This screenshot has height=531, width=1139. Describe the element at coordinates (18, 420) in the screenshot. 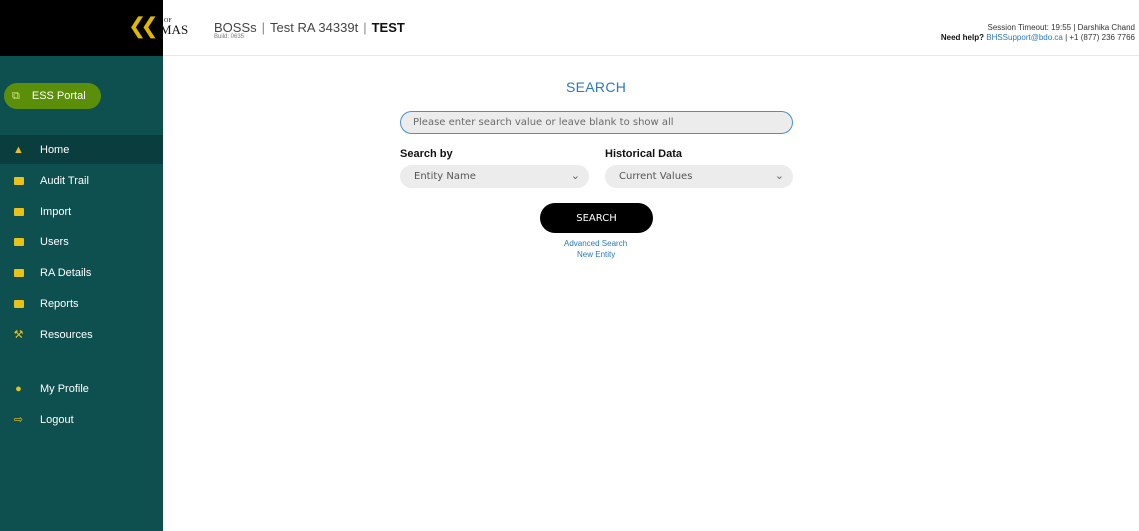

I see `logout-icon: ⇨` at that location.